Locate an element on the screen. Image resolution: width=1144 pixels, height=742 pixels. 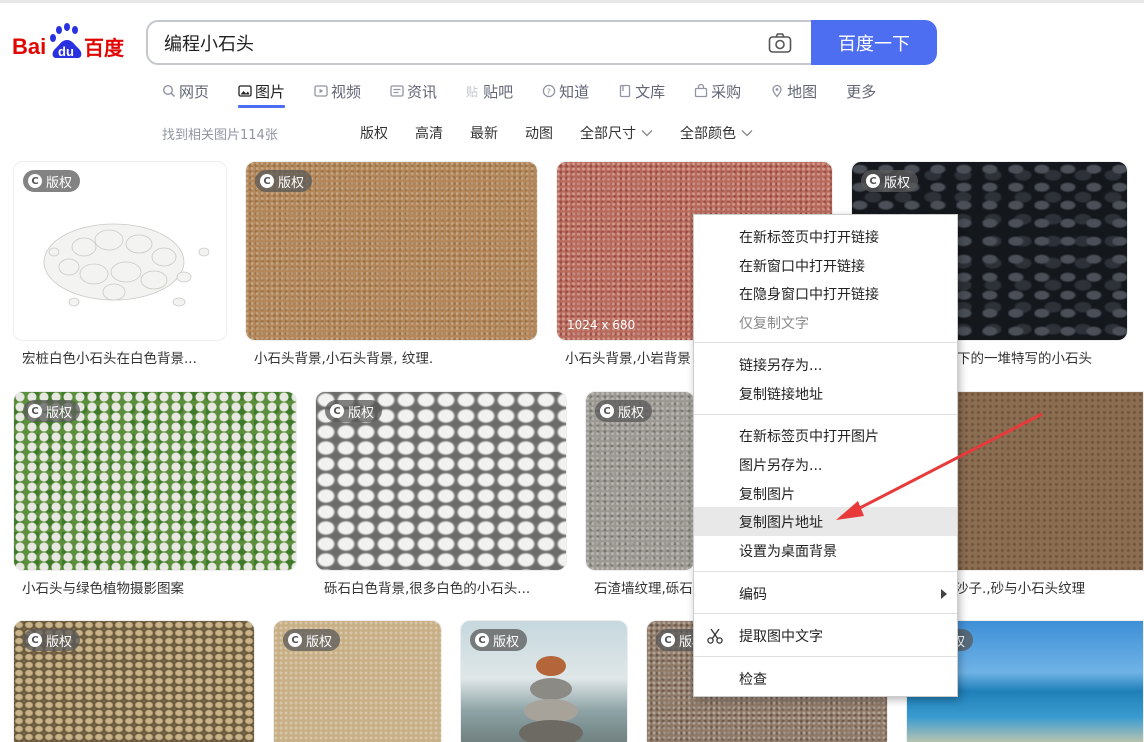
filter-row: 找到相关图片114张 版权 高清 最新 动图 全部尺寸 全部颜色 is located at coordinates (471, 133).